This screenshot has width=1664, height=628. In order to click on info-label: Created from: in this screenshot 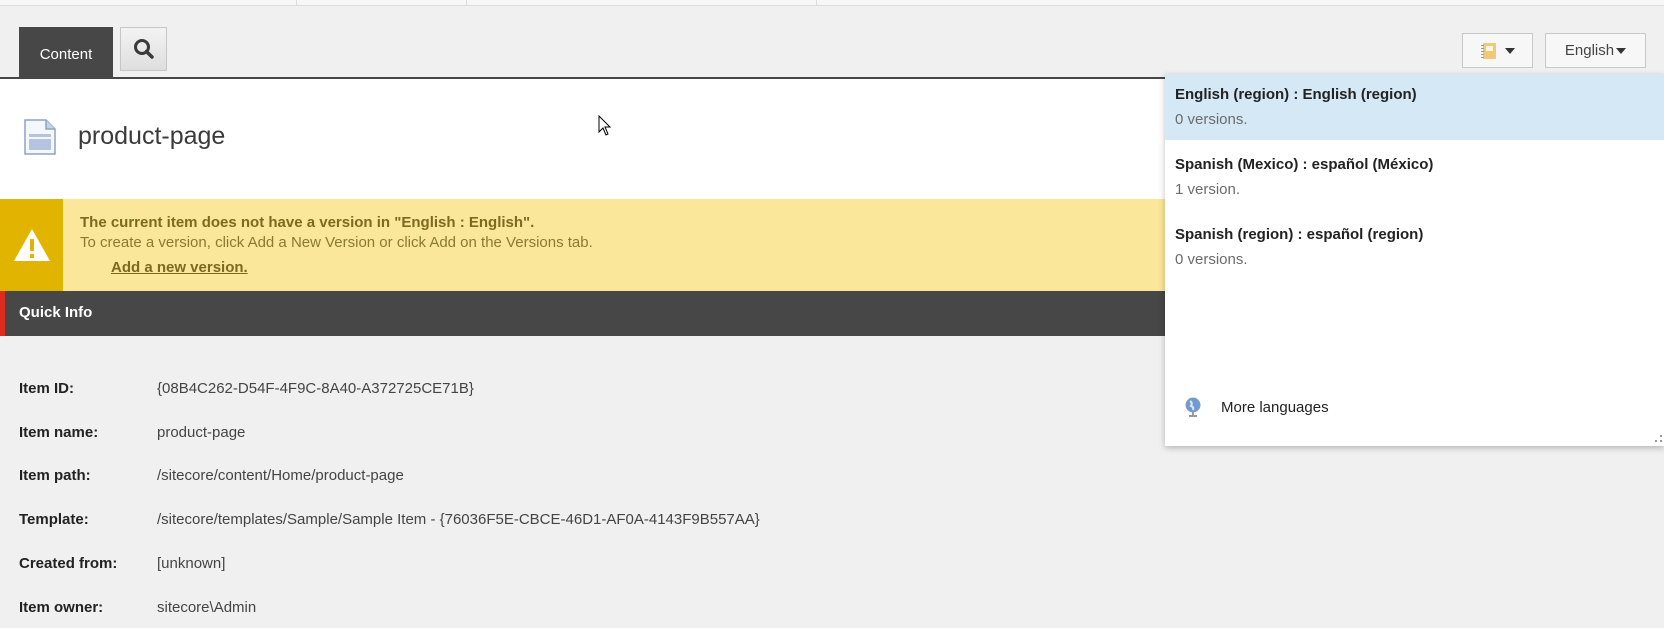, I will do `click(68, 563)`.